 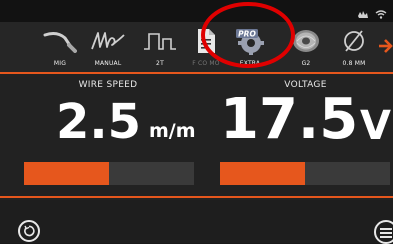 I want to click on voltage-bar, so click(x=305, y=173).